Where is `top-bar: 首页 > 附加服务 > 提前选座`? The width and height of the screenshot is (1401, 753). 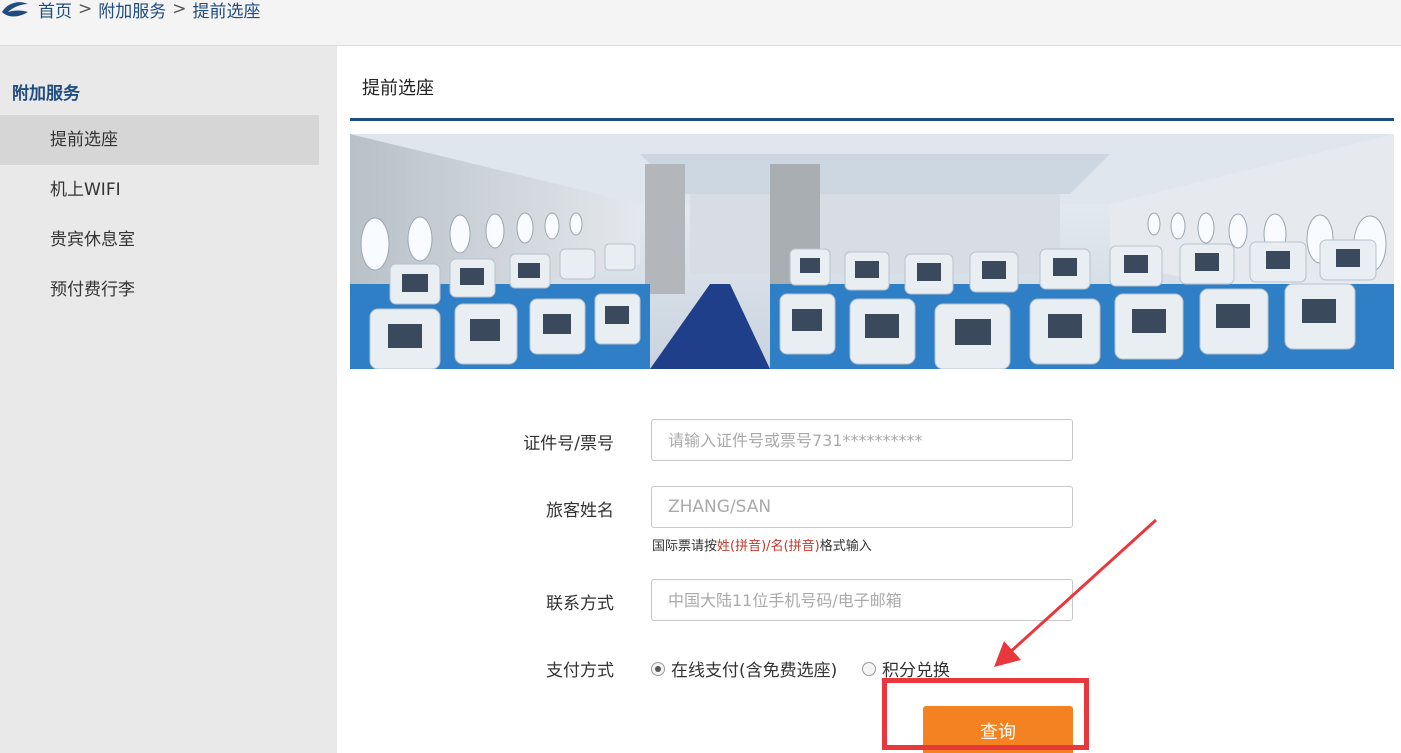
top-bar: 首页 > 附加服务 > 提前选座 is located at coordinates (700, 23).